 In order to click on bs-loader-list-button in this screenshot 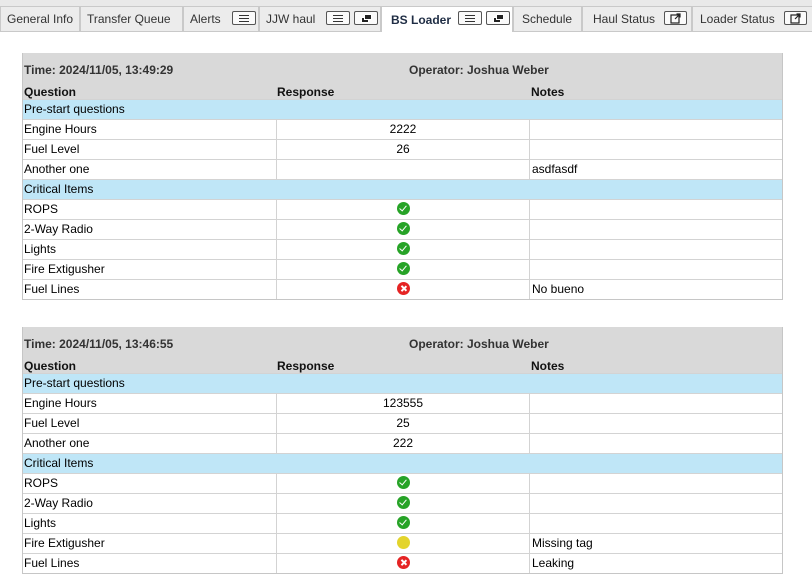, I will do `click(470, 18)`.